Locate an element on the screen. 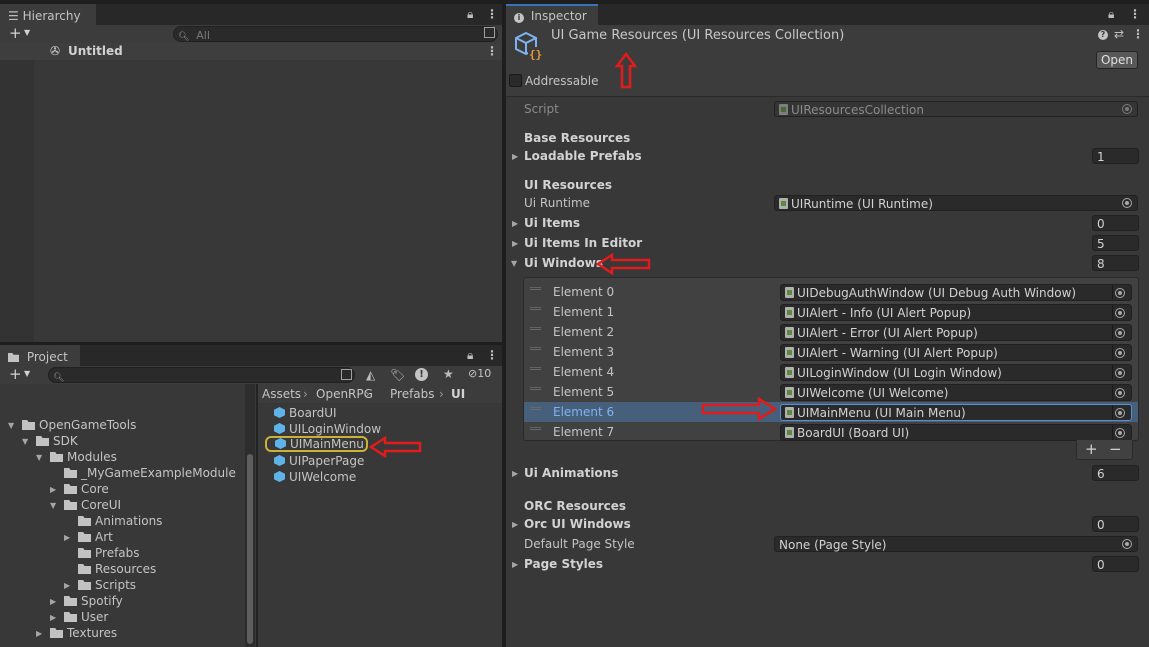  ui-windows-count: 8 is located at coordinates (1115, 263).